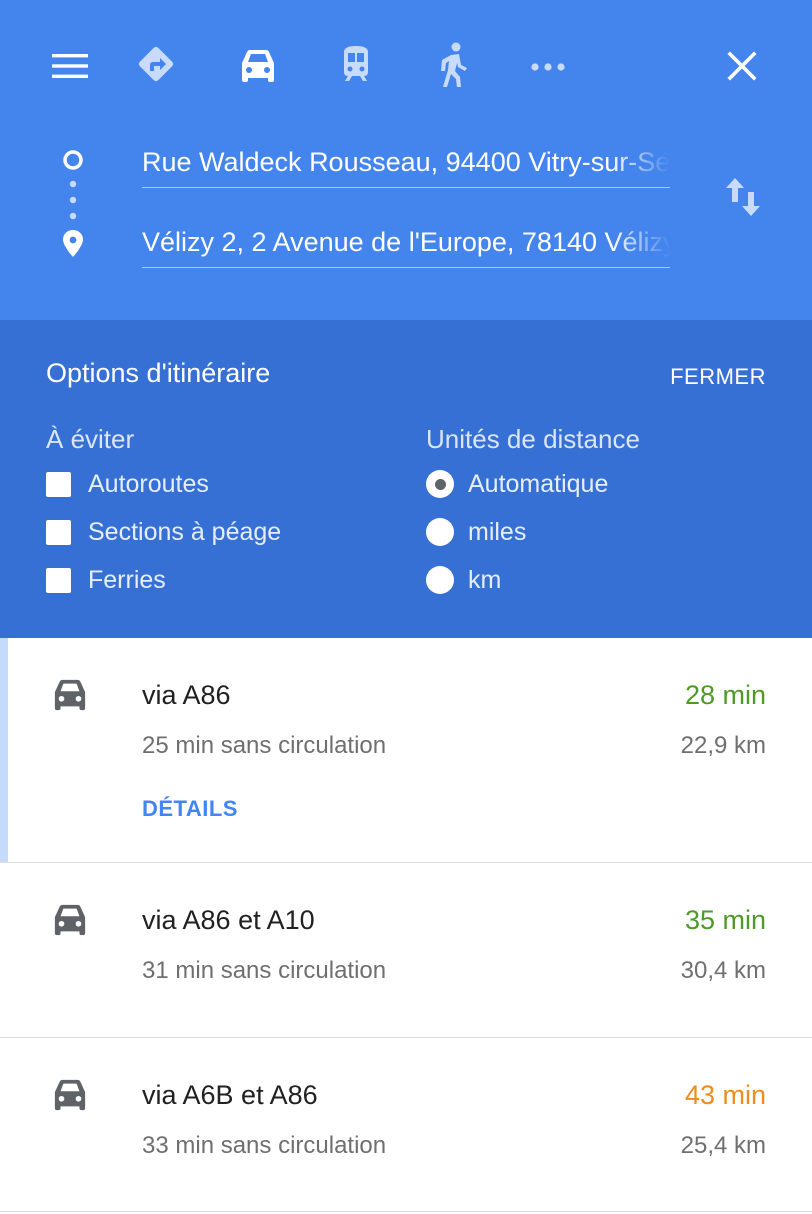 This screenshot has width=812, height=1214. What do you see at coordinates (185, 531) in the screenshot?
I see `option-label: Sections à péage` at bounding box center [185, 531].